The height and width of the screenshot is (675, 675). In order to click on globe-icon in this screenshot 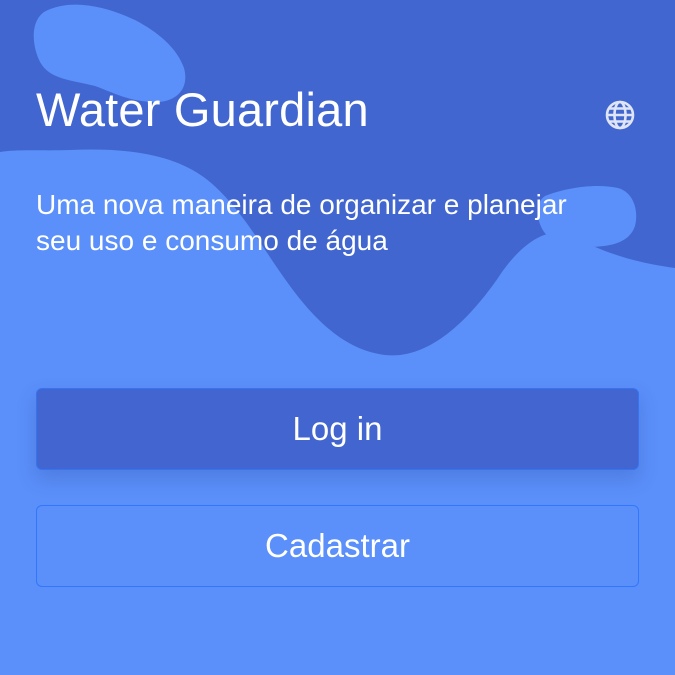, I will do `click(620, 115)`.